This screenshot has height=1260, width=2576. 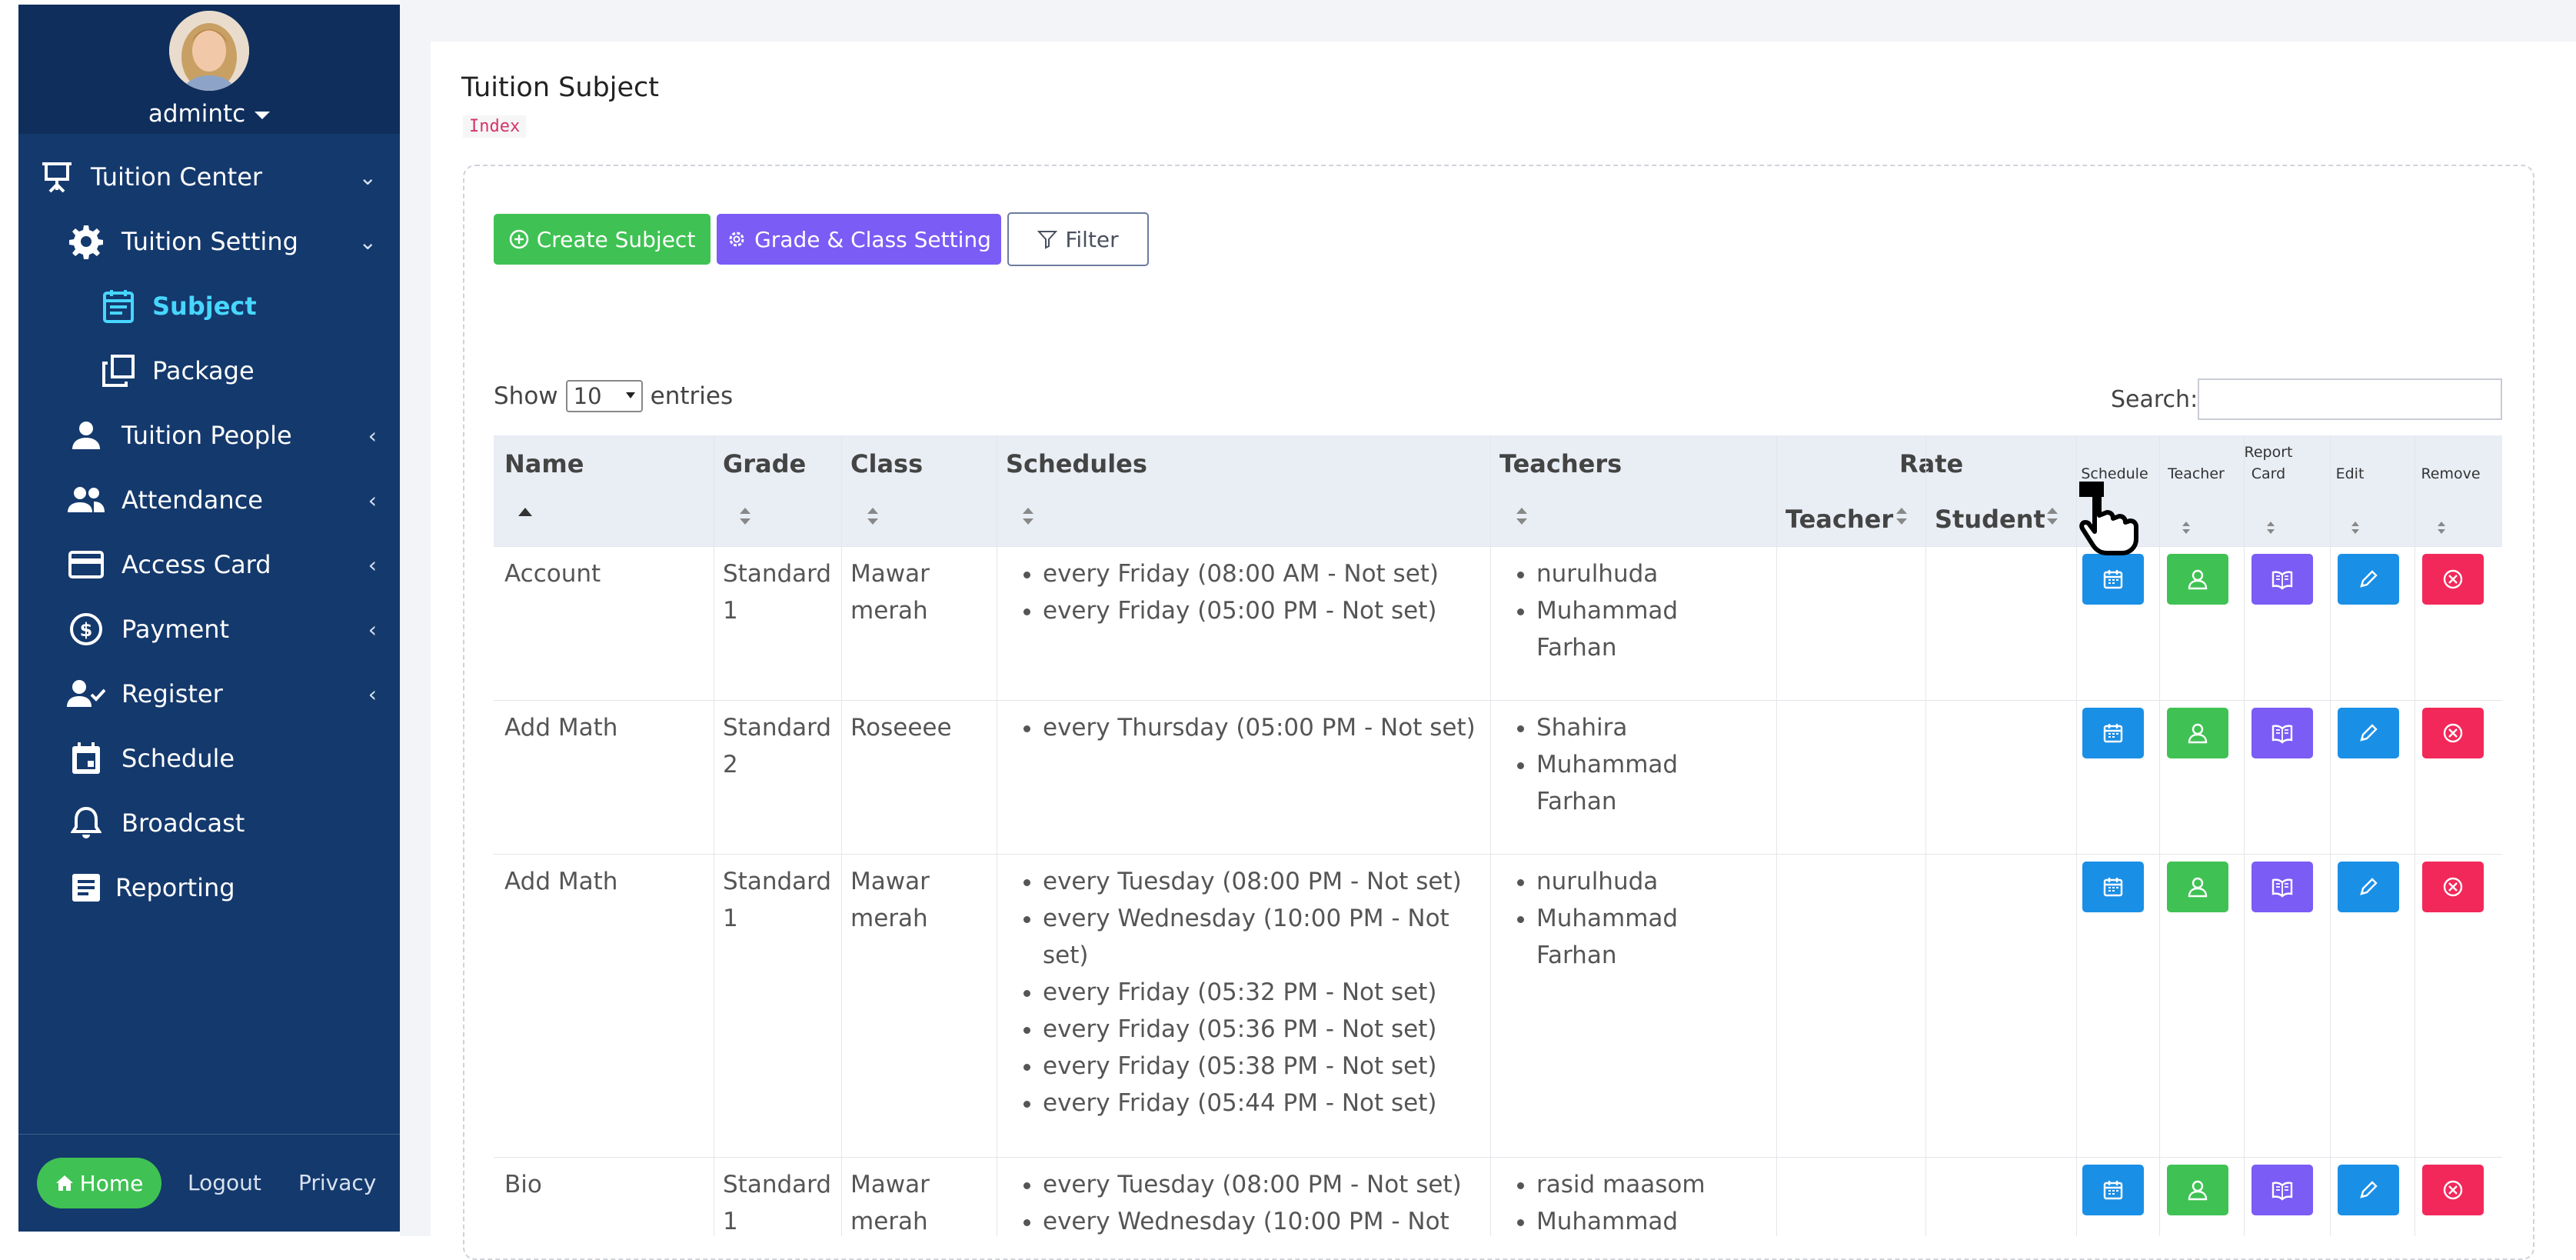 I want to click on caret-down-icon, so click(x=630, y=395).